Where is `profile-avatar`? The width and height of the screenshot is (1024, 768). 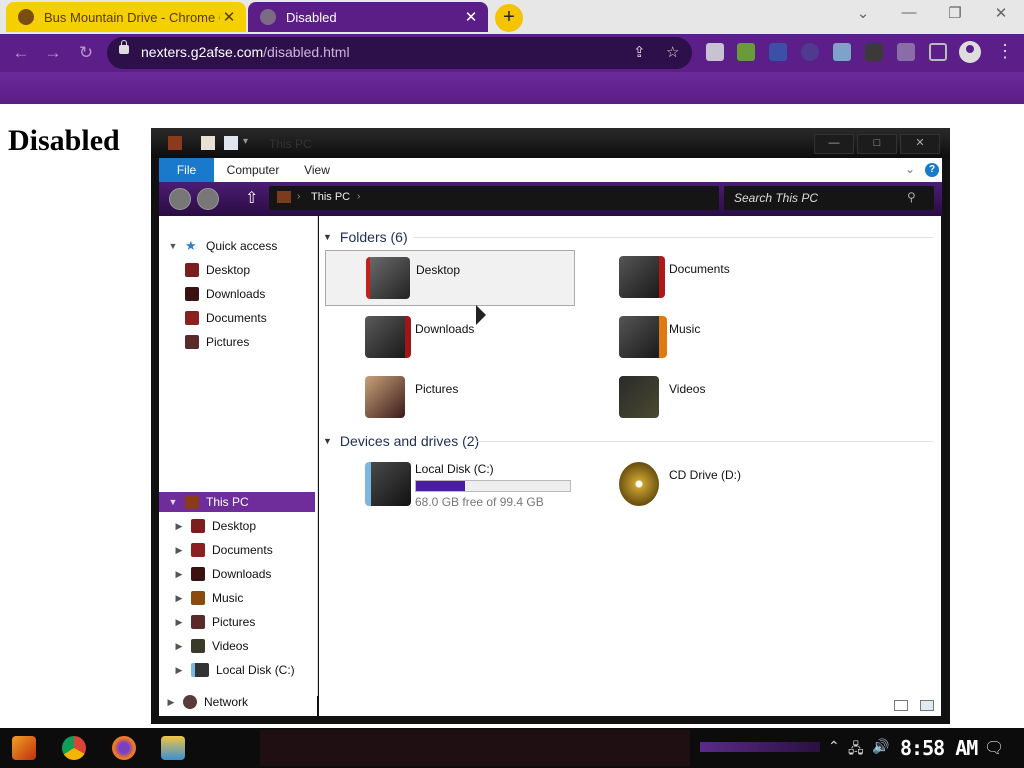 profile-avatar is located at coordinates (970, 52).